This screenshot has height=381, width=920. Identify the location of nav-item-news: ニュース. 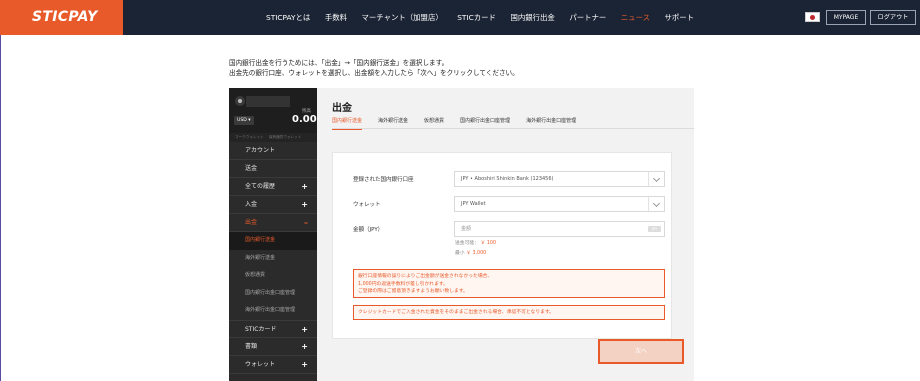
(635, 17).